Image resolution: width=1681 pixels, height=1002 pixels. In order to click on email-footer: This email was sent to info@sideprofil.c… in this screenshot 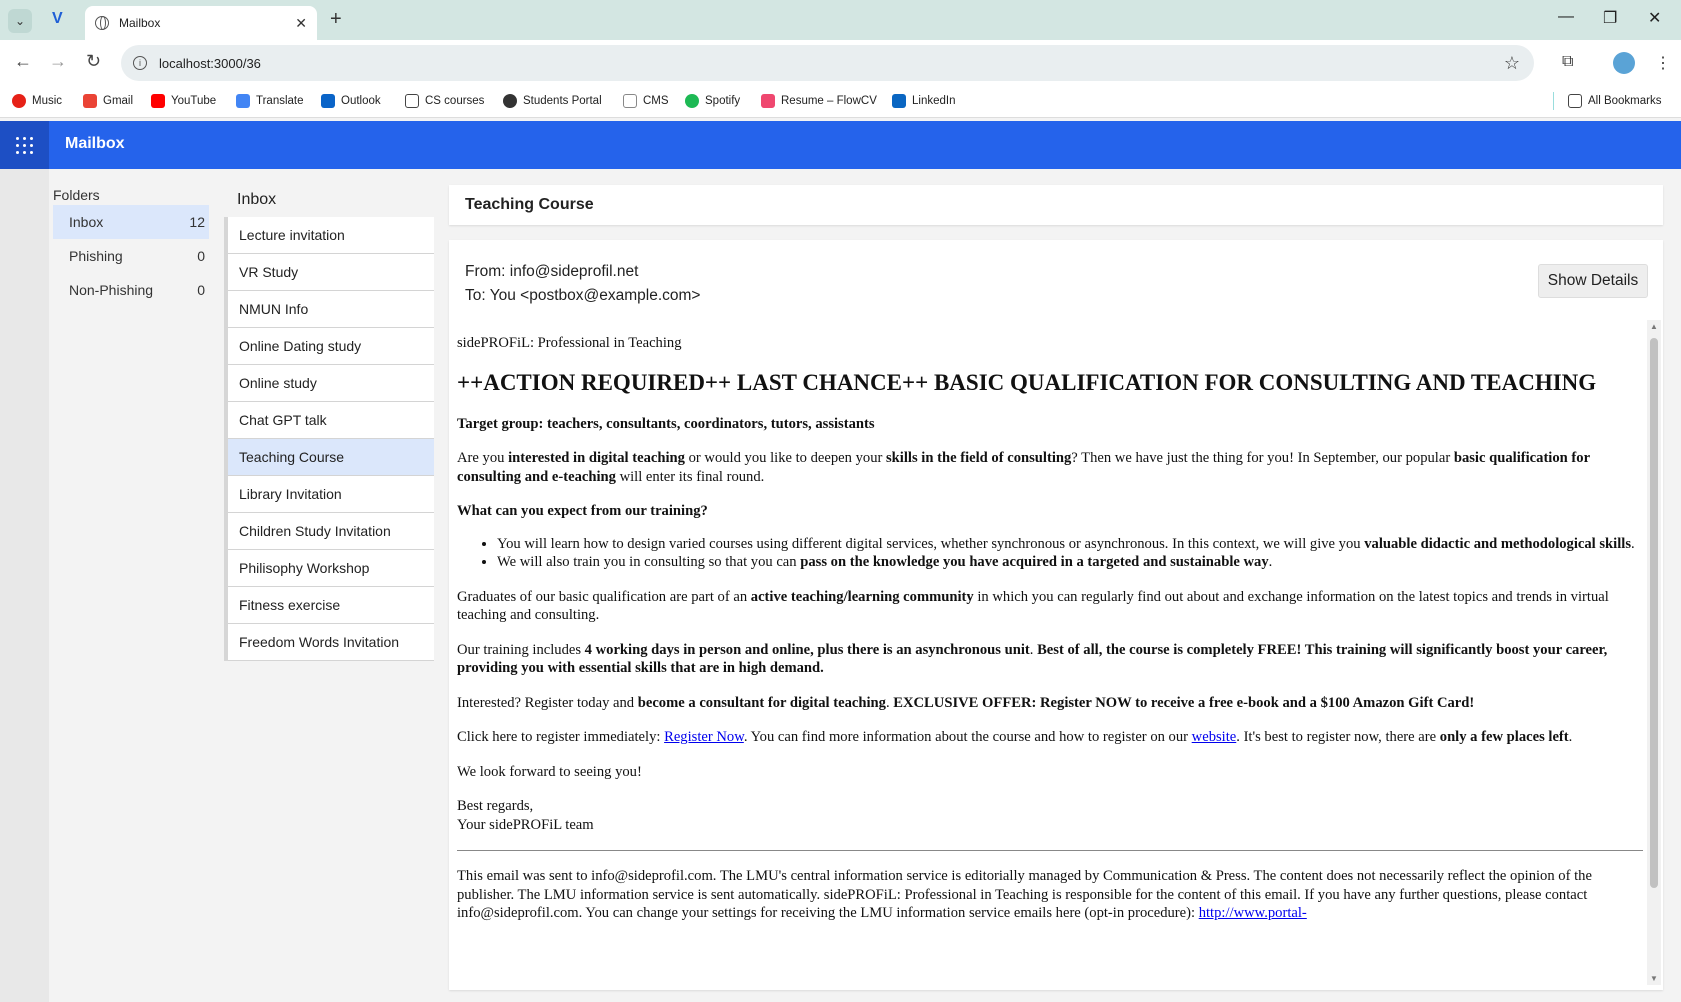, I will do `click(1024, 894)`.